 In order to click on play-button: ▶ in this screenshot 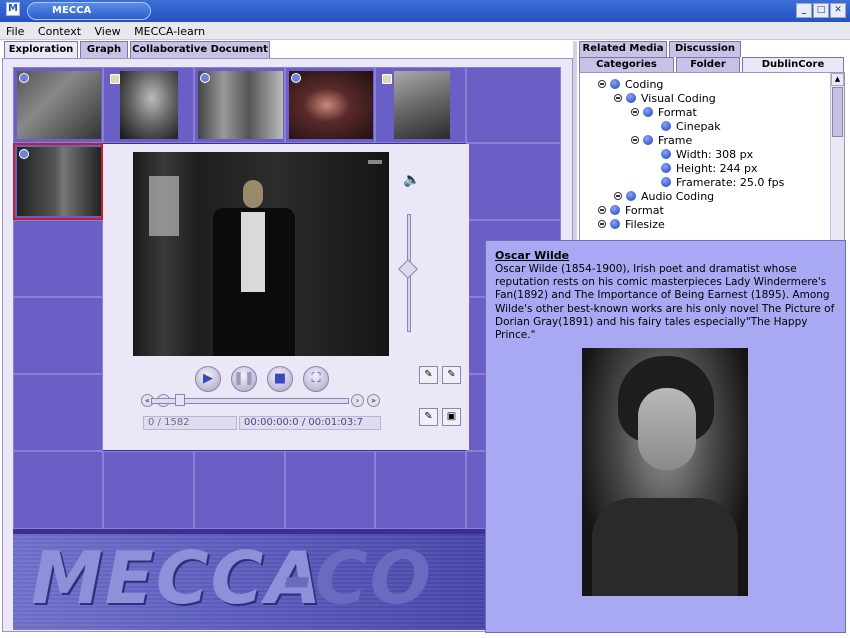, I will do `click(208, 379)`.